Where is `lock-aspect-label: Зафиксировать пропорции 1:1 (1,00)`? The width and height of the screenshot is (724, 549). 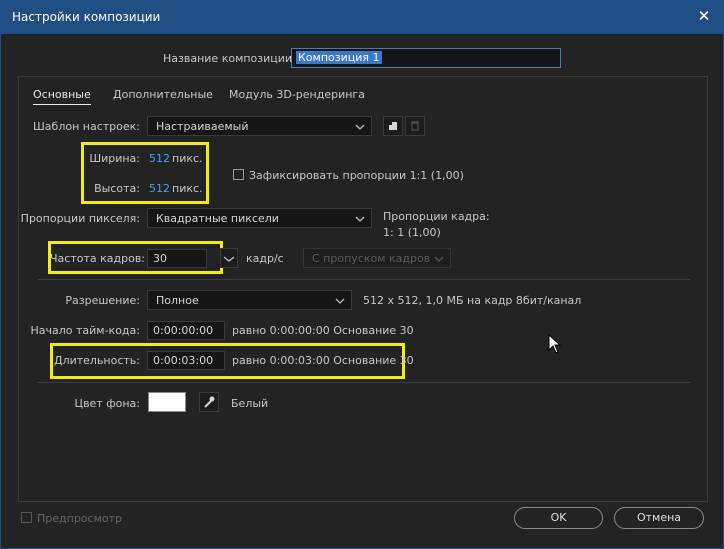
lock-aspect-label: Зафиксировать пропорции 1:1 (1,00) is located at coordinates (356, 175).